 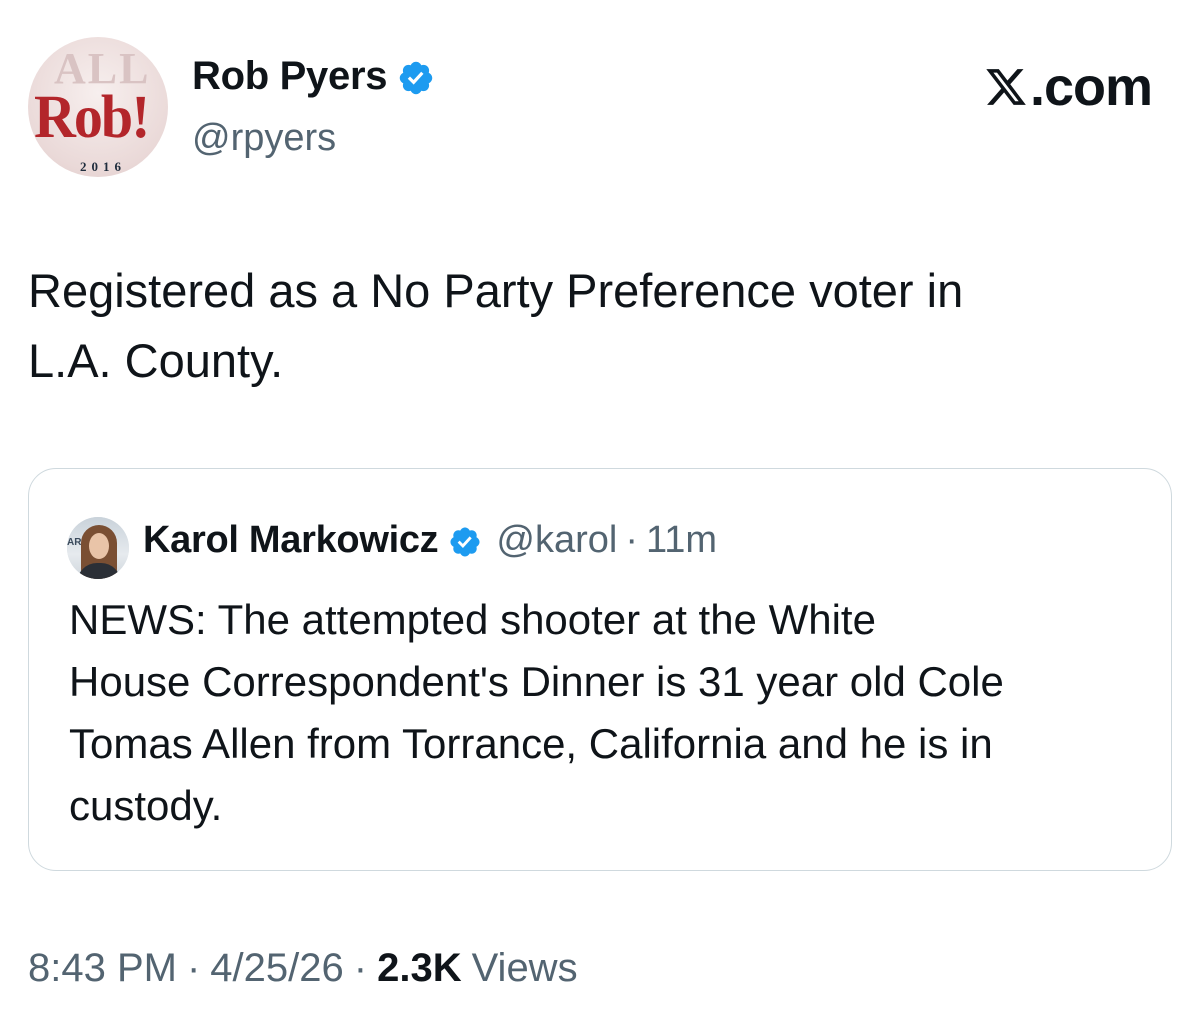 I want to click on author-avatar: ALL Rob! 2016, so click(x=98, y=107).